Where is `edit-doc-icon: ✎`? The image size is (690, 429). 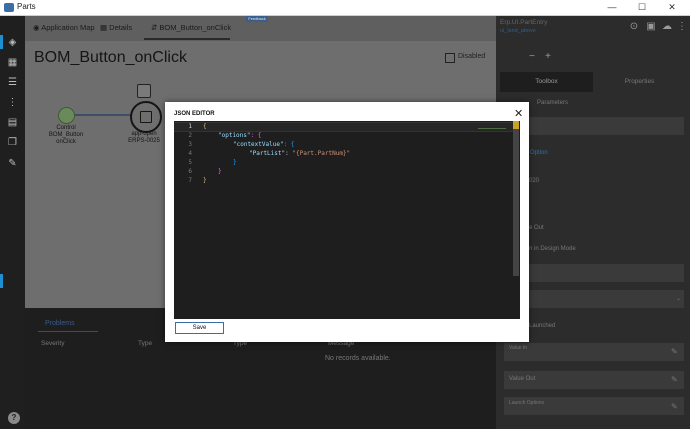 edit-doc-icon: ✎ is located at coordinates (12, 163).